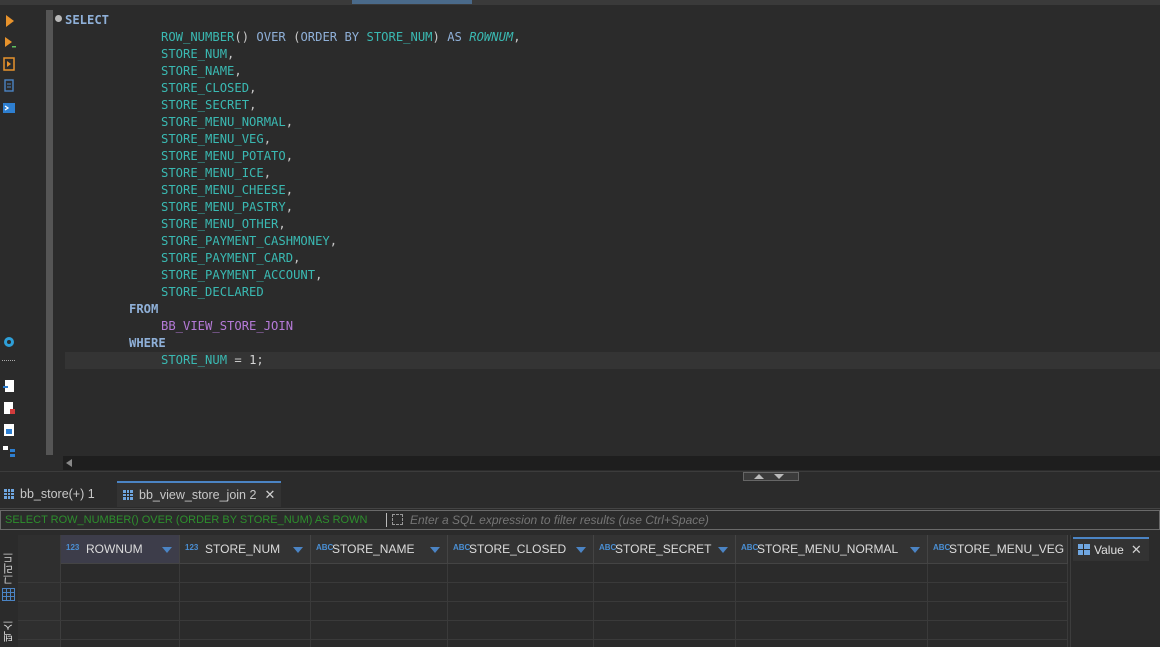  I want to click on code-token: FROM, so click(144, 309).